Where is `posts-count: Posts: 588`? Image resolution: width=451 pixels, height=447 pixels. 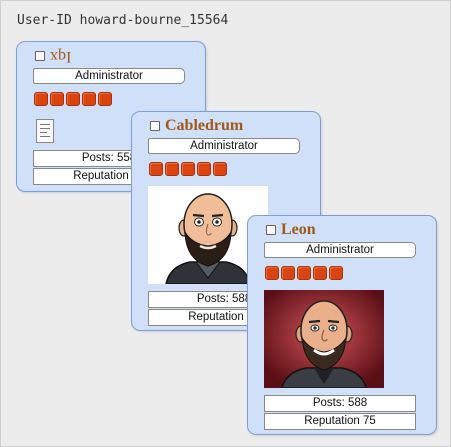 posts-count: Posts: 588 is located at coordinates (340, 403).